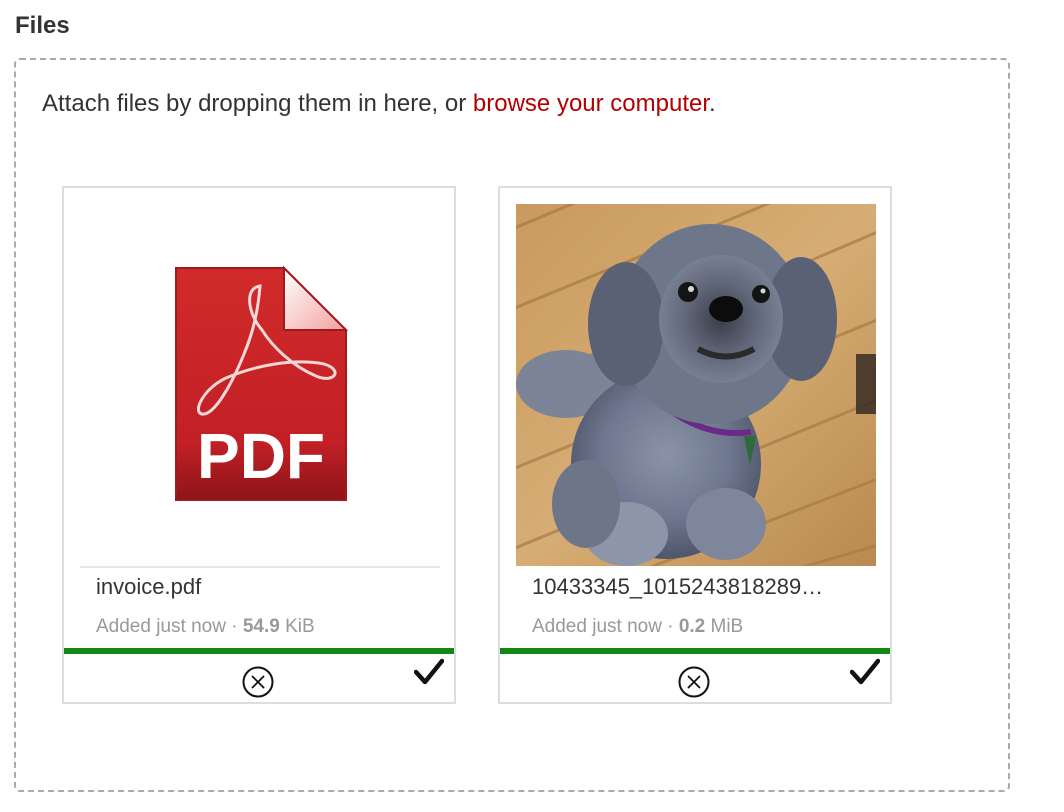  Describe the element at coordinates (591, 103) in the screenshot. I see `browse-computer-link: browse your computer` at that location.